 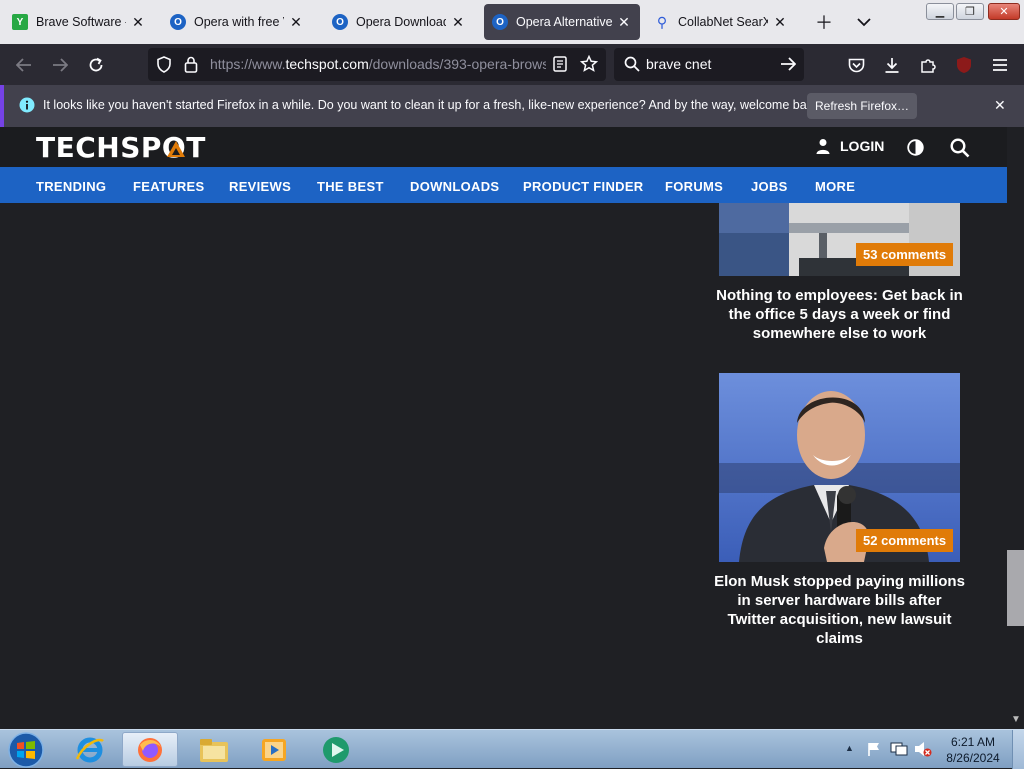 What do you see at coordinates (973, 750) in the screenshot?
I see `taskbar-clock: 6:21 AM 8/26/2024` at bounding box center [973, 750].